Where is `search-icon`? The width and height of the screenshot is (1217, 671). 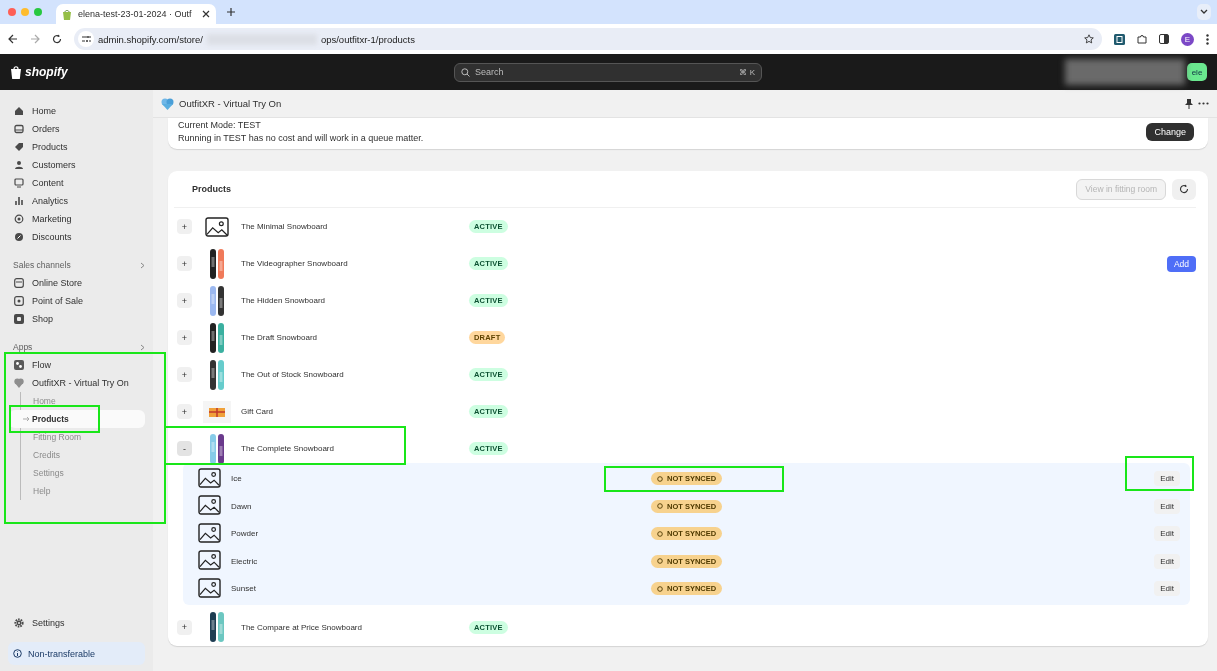
search-icon is located at coordinates (465, 72).